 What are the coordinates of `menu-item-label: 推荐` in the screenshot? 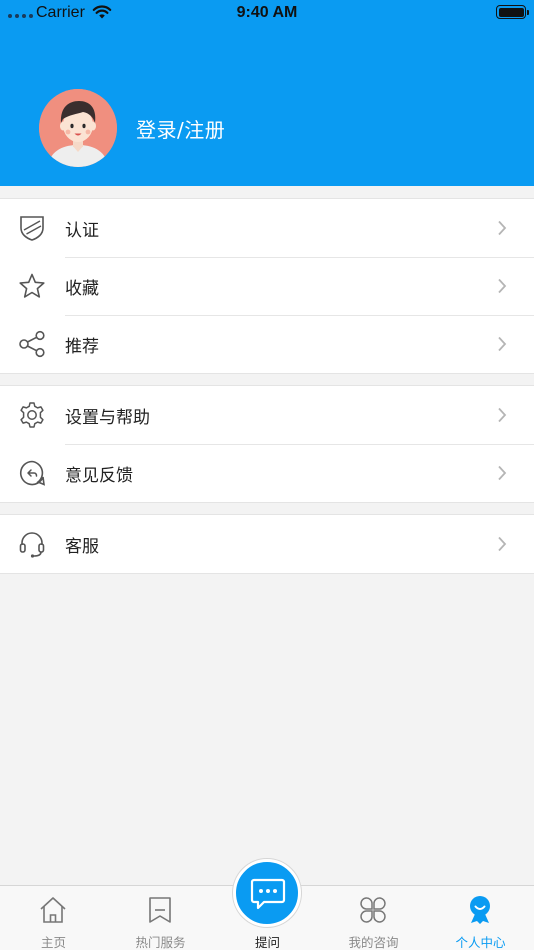 It's located at (82, 346).